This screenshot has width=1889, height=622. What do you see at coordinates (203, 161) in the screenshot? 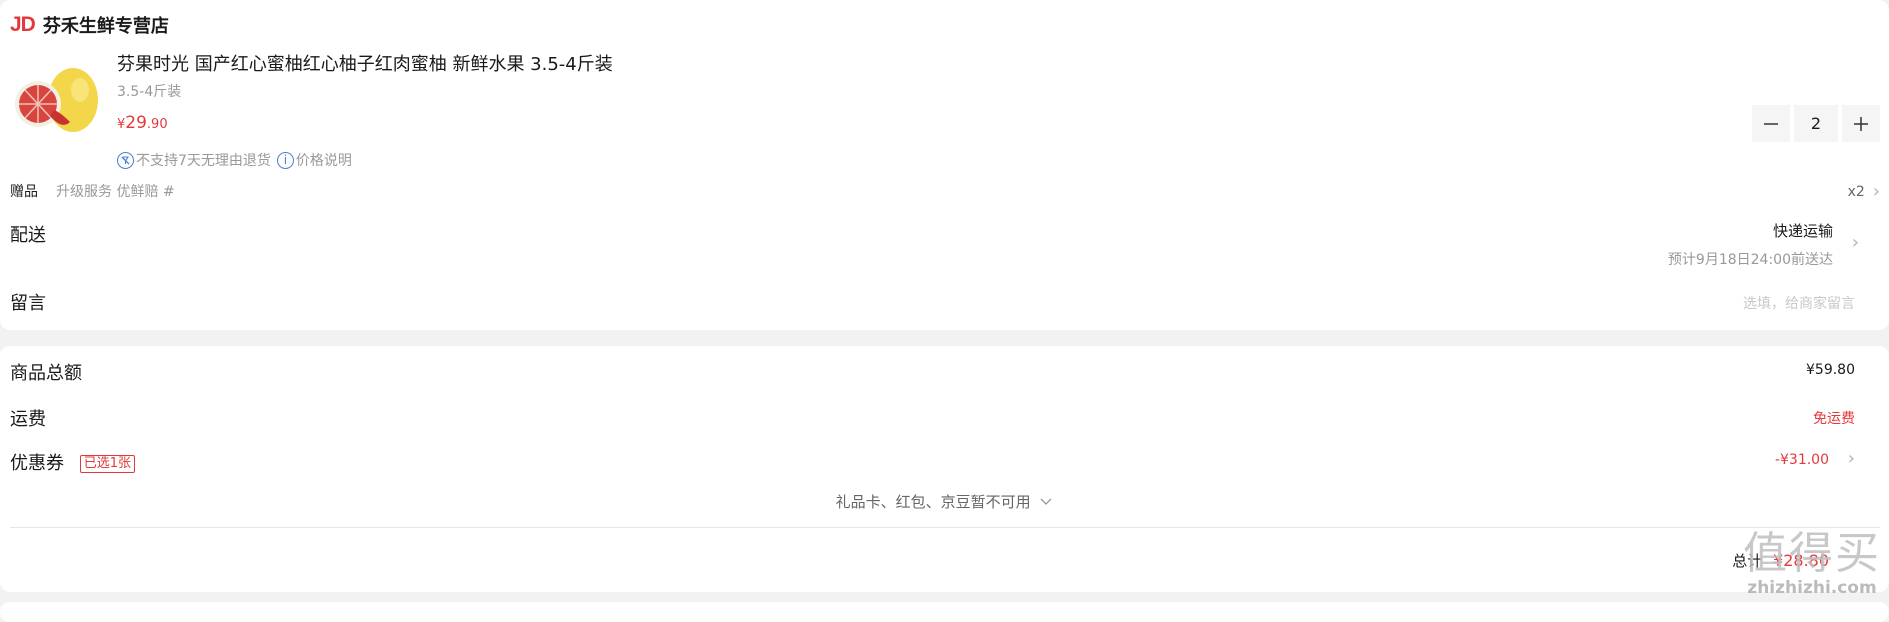
I see `no-return-note: 不支持7天无理由退货` at bounding box center [203, 161].